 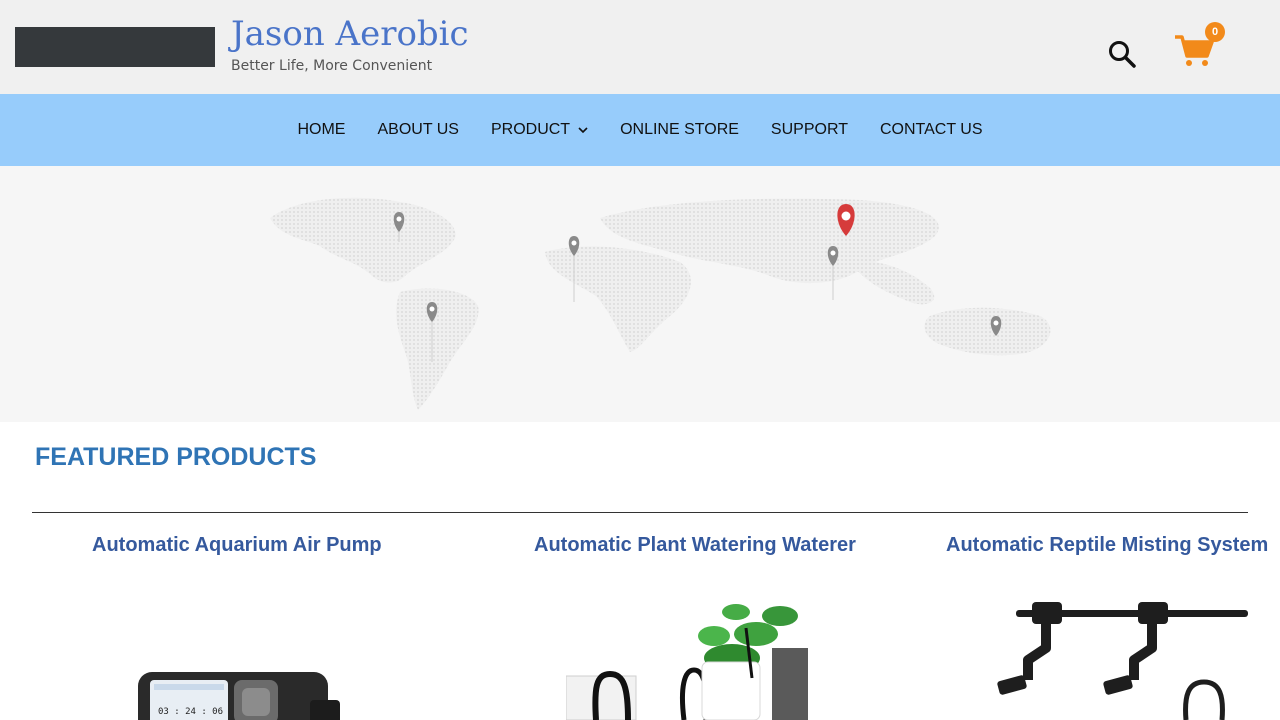 I want to click on nav-label: ABOUT US, so click(x=418, y=129).